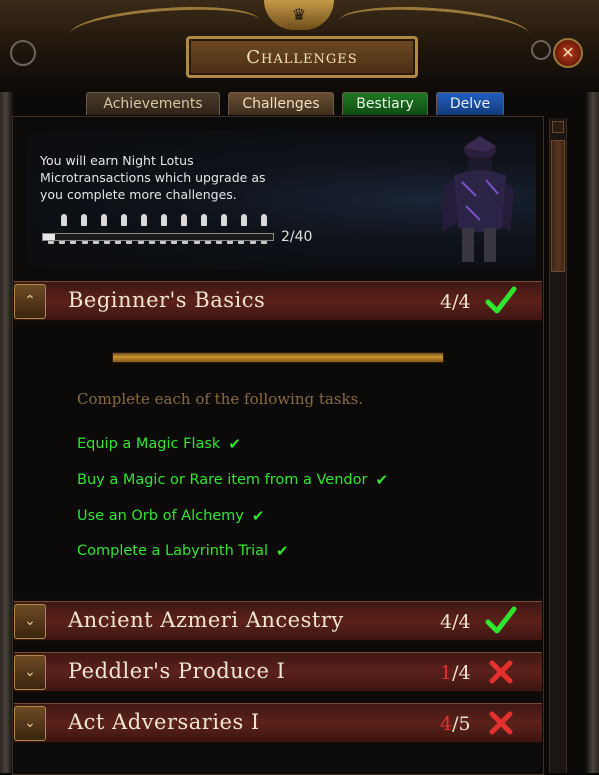 The image size is (599, 775). What do you see at coordinates (478, 199) in the screenshot?
I see `night-lotus-armour-figure` at bounding box center [478, 199].